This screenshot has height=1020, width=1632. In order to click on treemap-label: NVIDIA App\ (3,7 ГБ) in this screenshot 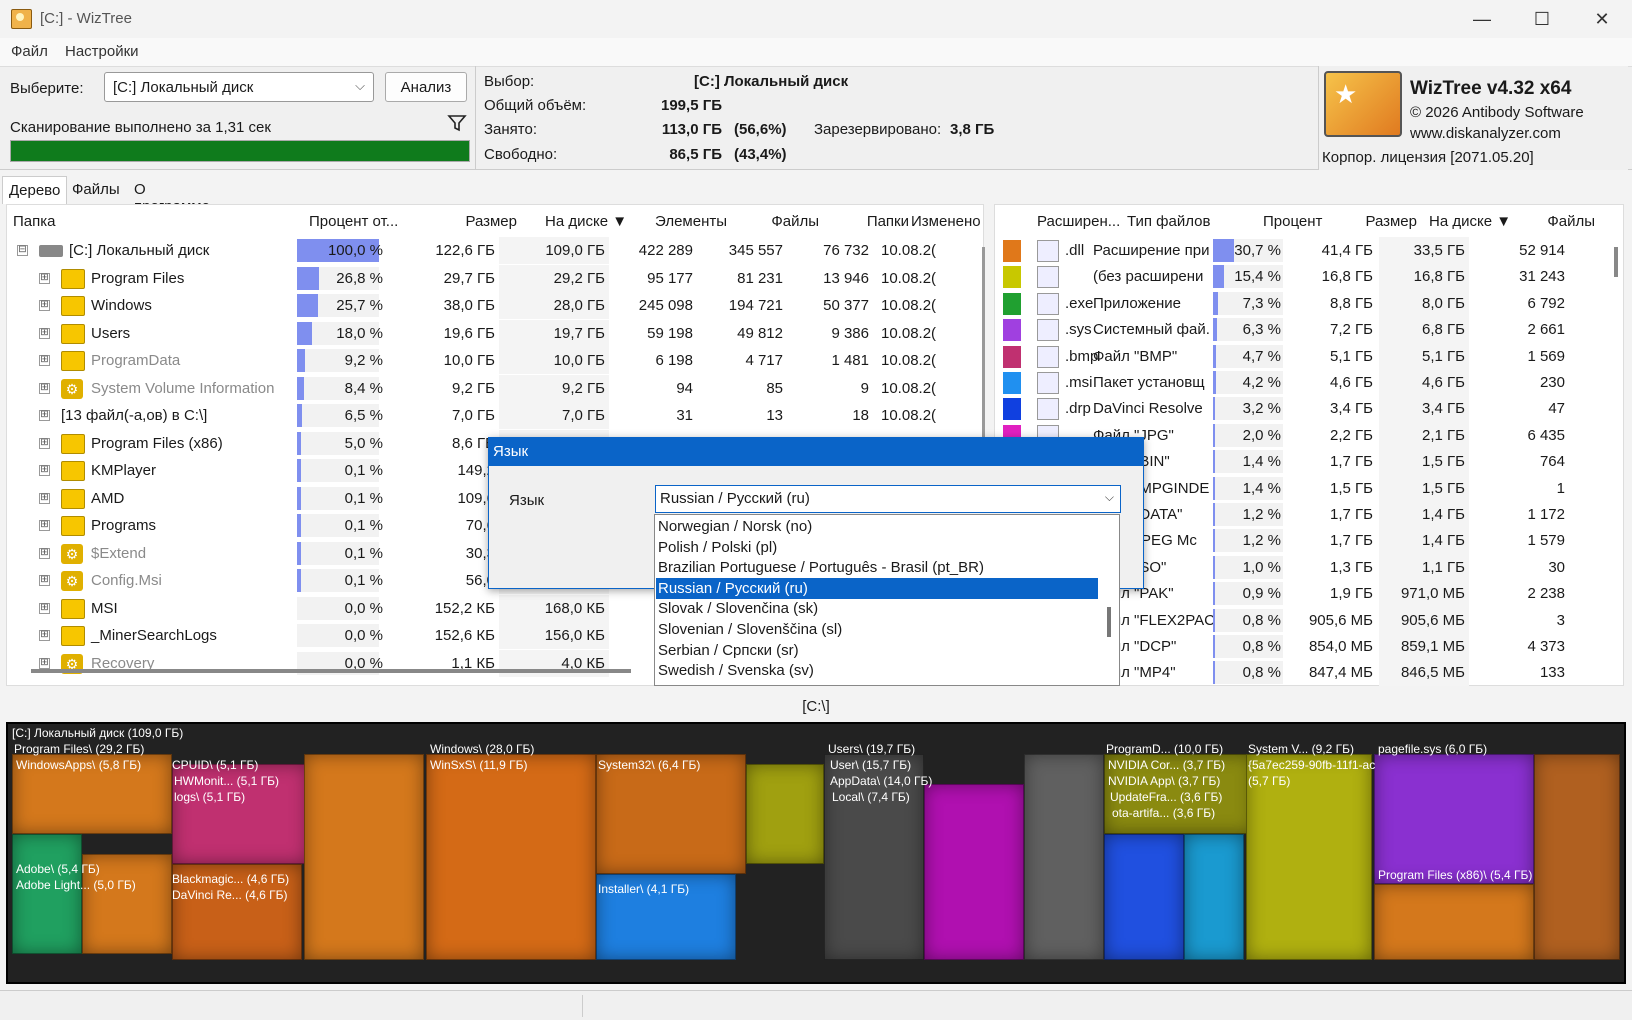, I will do `click(1164, 781)`.